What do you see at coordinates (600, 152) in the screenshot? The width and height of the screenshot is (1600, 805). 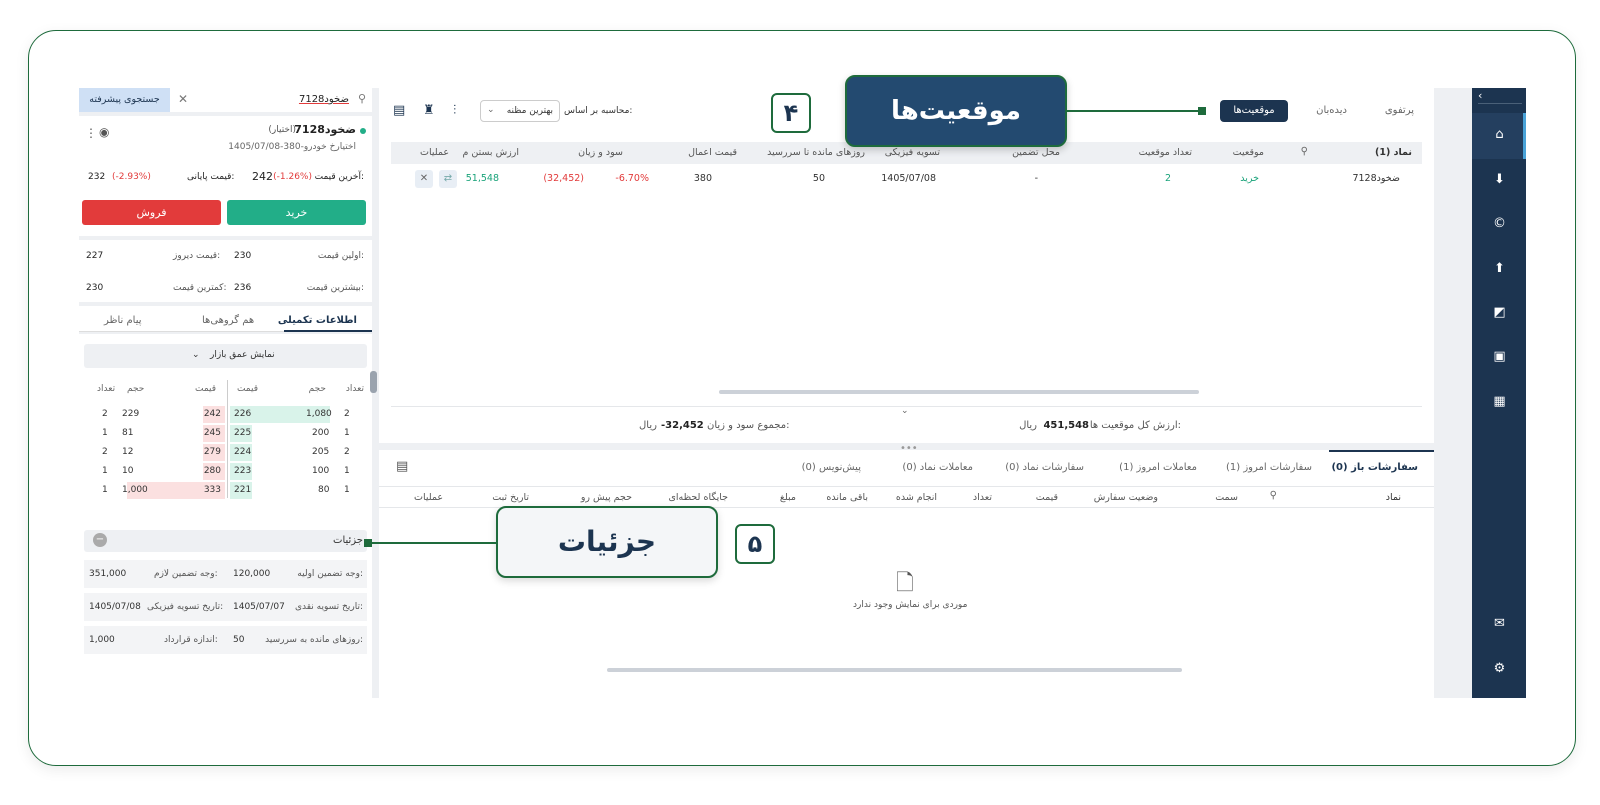 I see `col-pnl: سود و زیان` at bounding box center [600, 152].